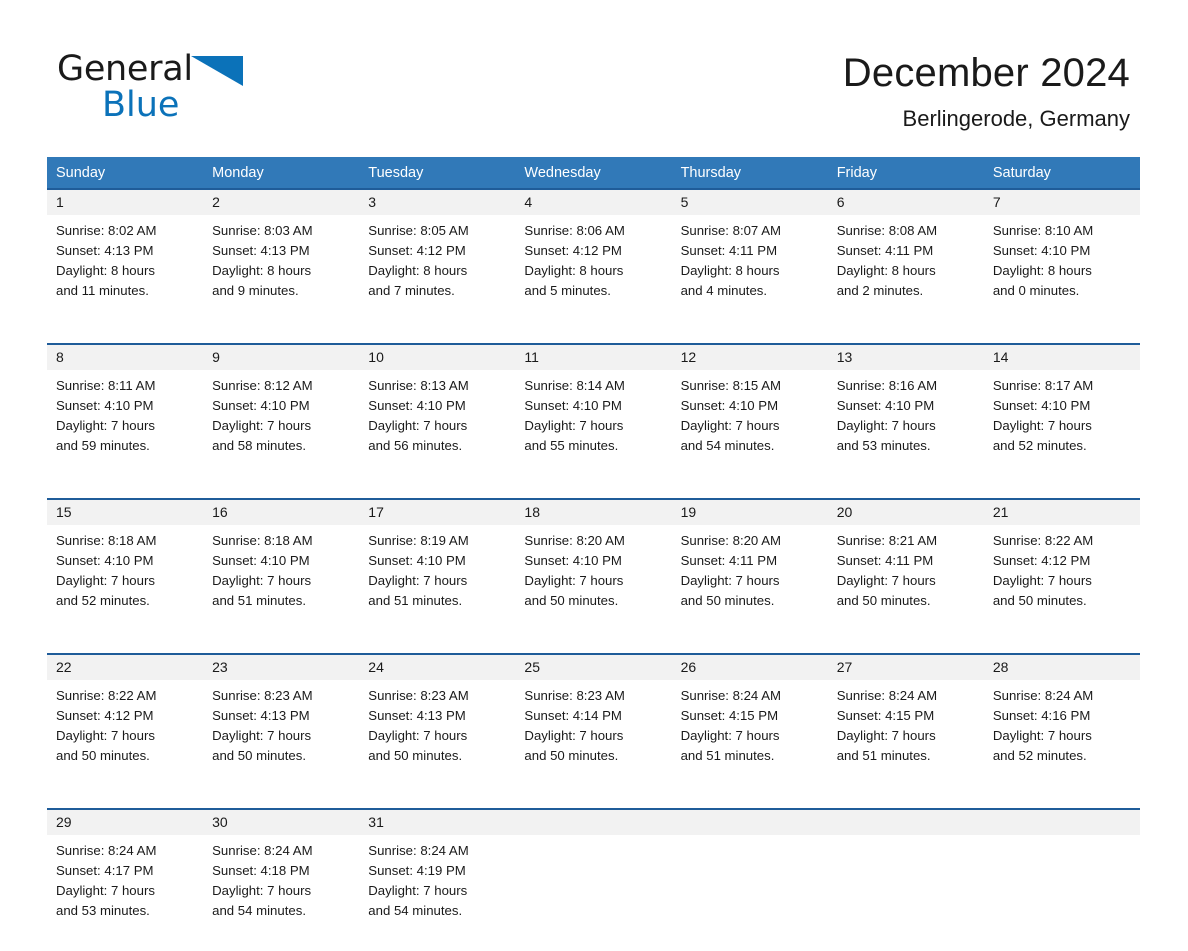 The width and height of the screenshot is (1188, 951). What do you see at coordinates (125, 201) in the screenshot?
I see `day-number: 1` at bounding box center [125, 201].